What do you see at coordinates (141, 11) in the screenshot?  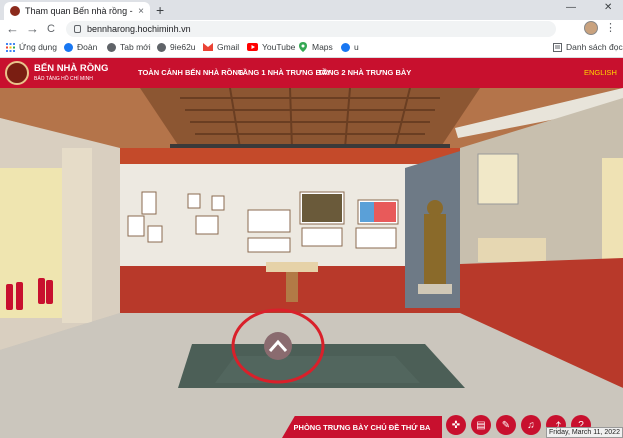 I see `tab-close-icon: ×` at bounding box center [141, 11].